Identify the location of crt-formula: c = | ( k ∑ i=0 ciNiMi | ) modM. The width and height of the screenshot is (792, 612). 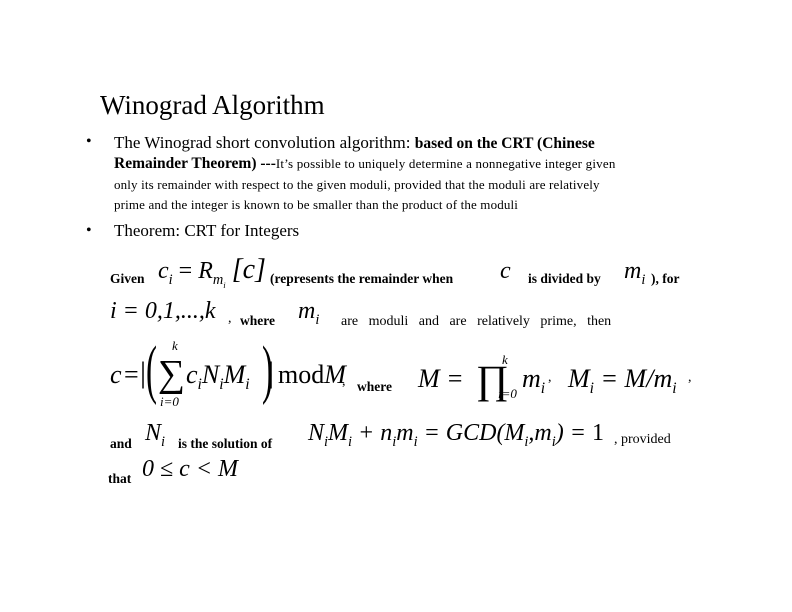
(228, 371).